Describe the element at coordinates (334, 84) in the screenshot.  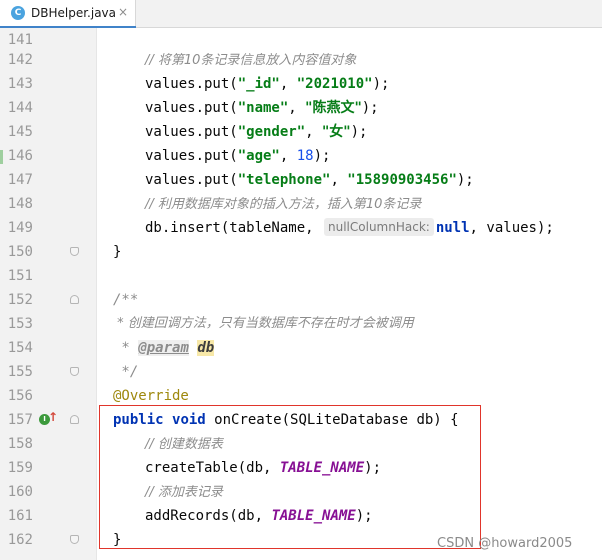
I see `string-literal: "2021010"` at that location.